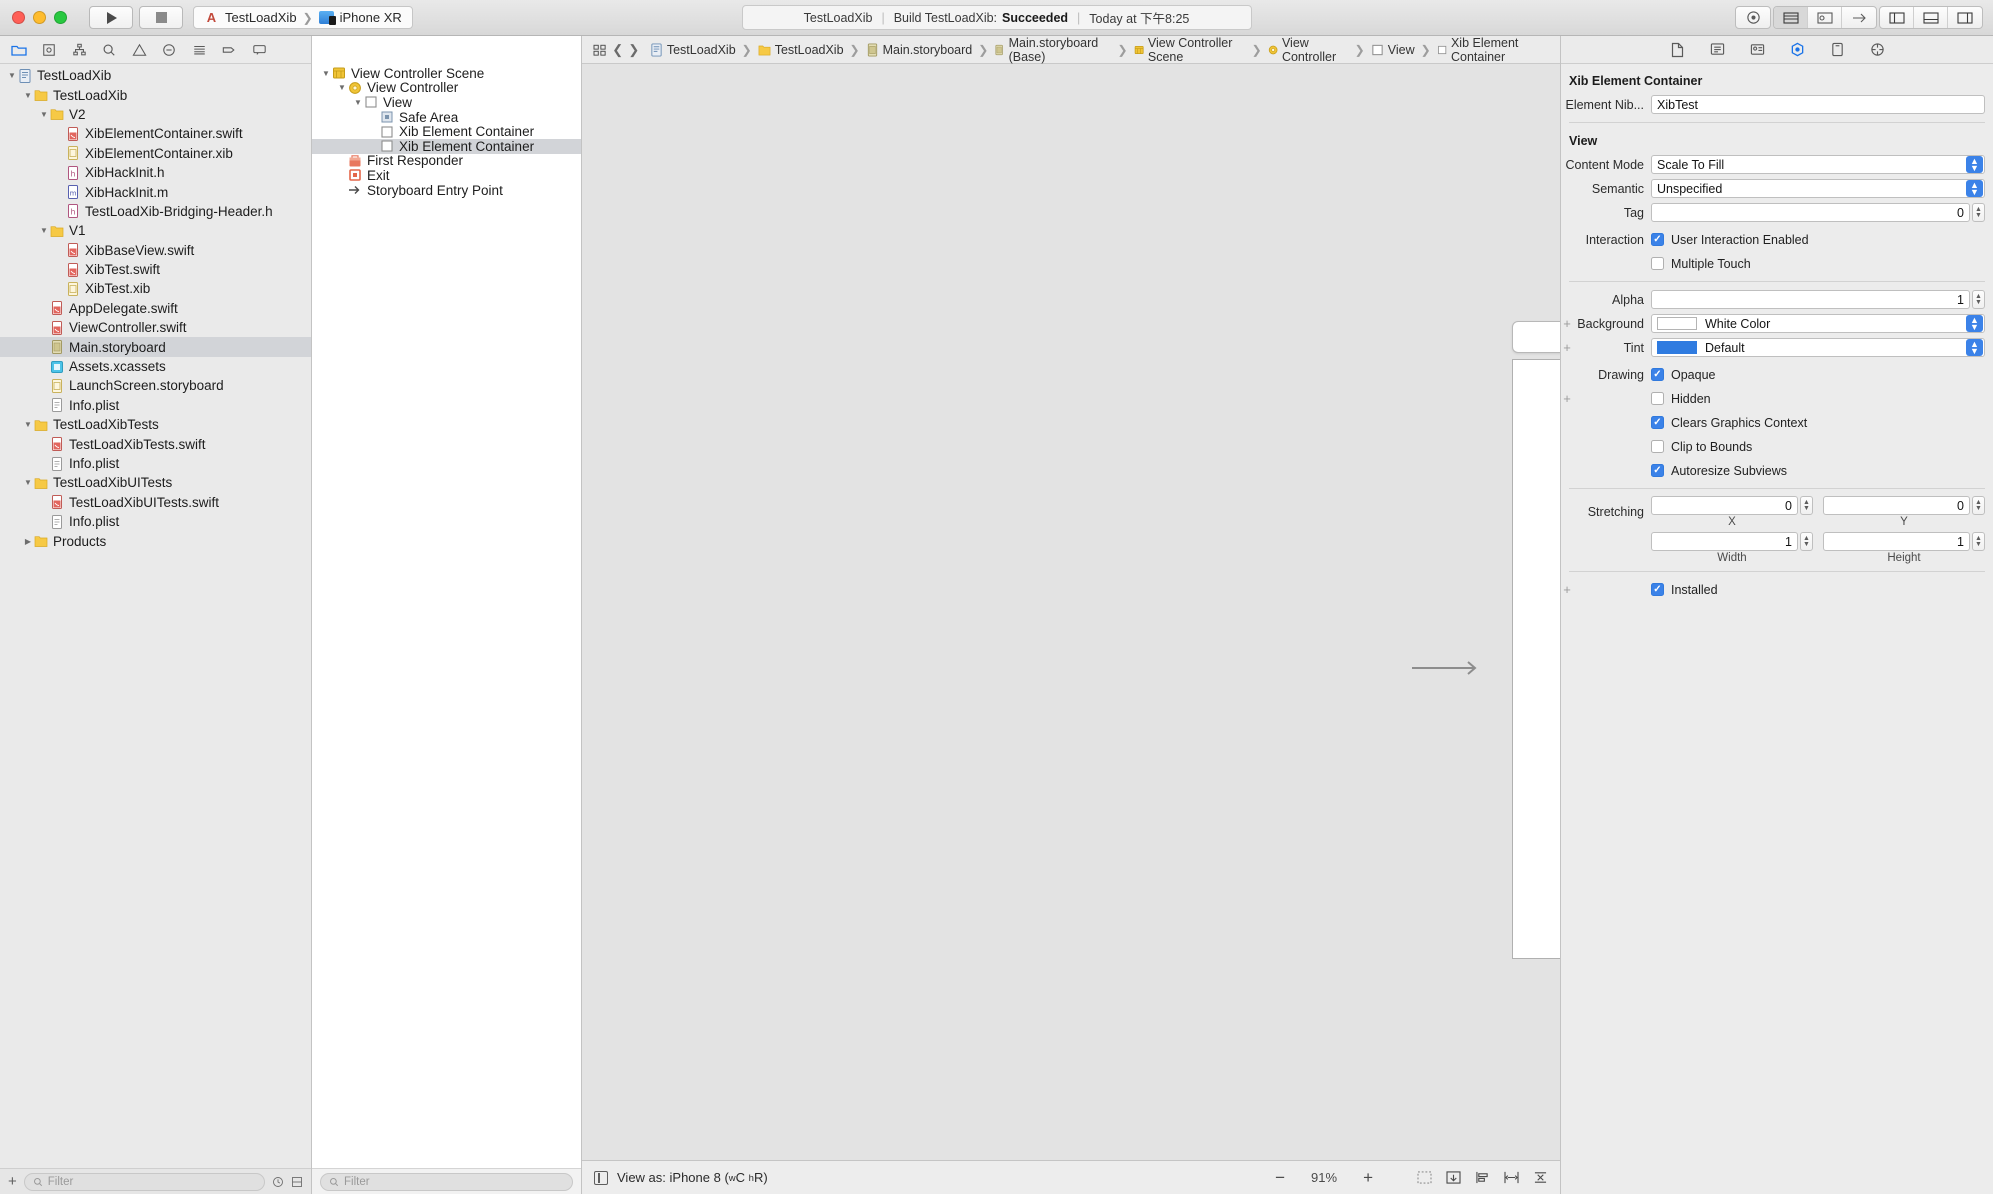 This screenshot has height=1194, width=1993. Describe the element at coordinates (446, 87) in the screenshot. I see `tree-row: ▼ View Controller` at that location.